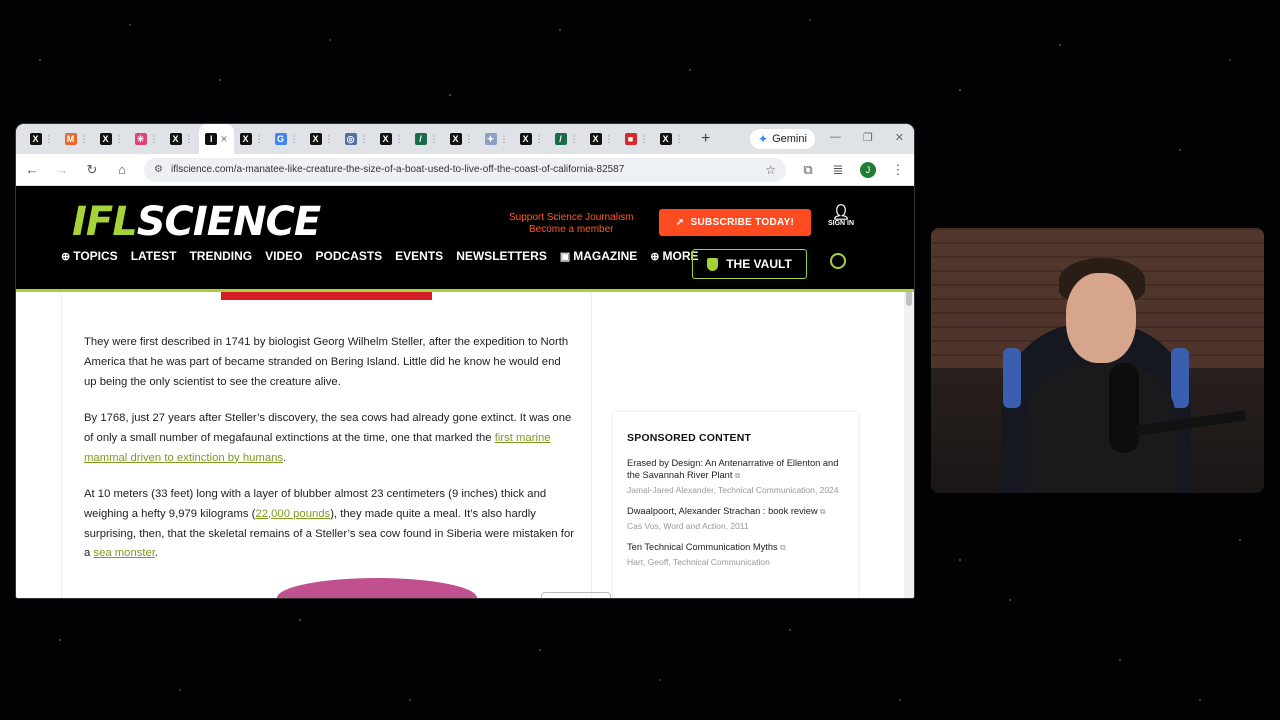 The height and width of the screenshot is (720, 1280). Describe the element at coordinates (868, 137) in the screenshot. I see `maximize-icon: ❐` at that location.